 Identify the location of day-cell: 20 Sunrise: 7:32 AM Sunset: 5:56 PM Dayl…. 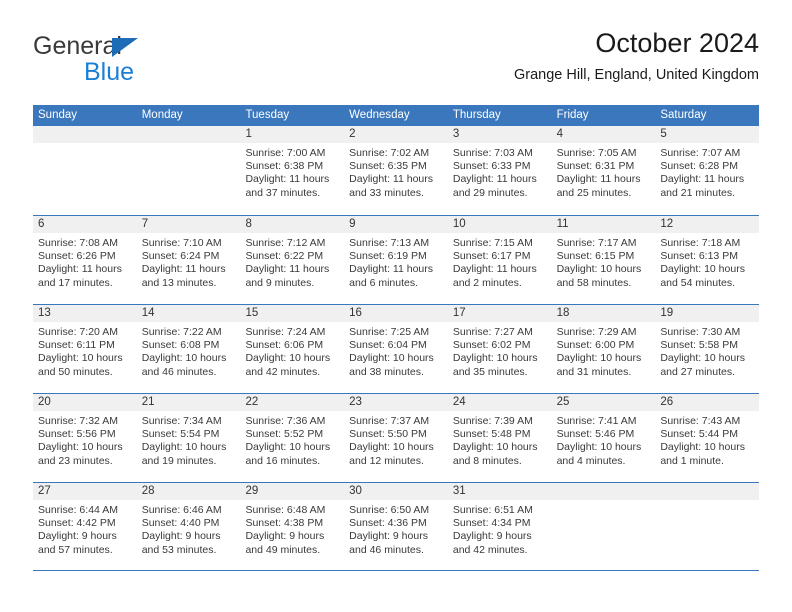
(85, 438).